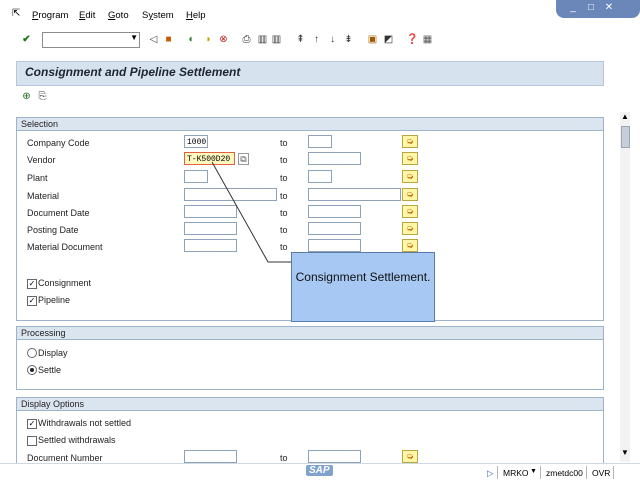 The image size is (640, 481). I want to click on insert-mode: OVR, so click(601, 473).